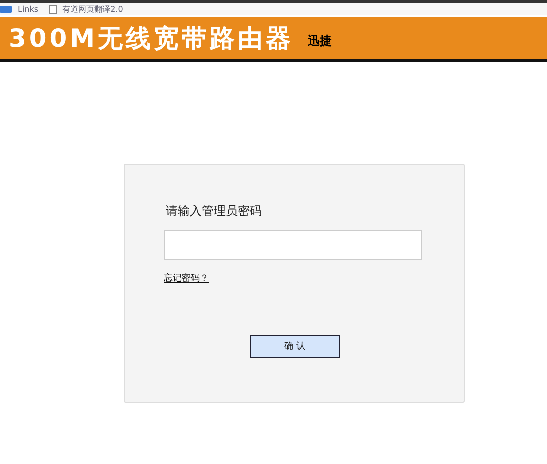 The width and height of the screenshot is (547, 464). Describe the element at coordinates (186, 278) in the screenshot. I see `forgot-password-link: 忘记密码？` at that location.